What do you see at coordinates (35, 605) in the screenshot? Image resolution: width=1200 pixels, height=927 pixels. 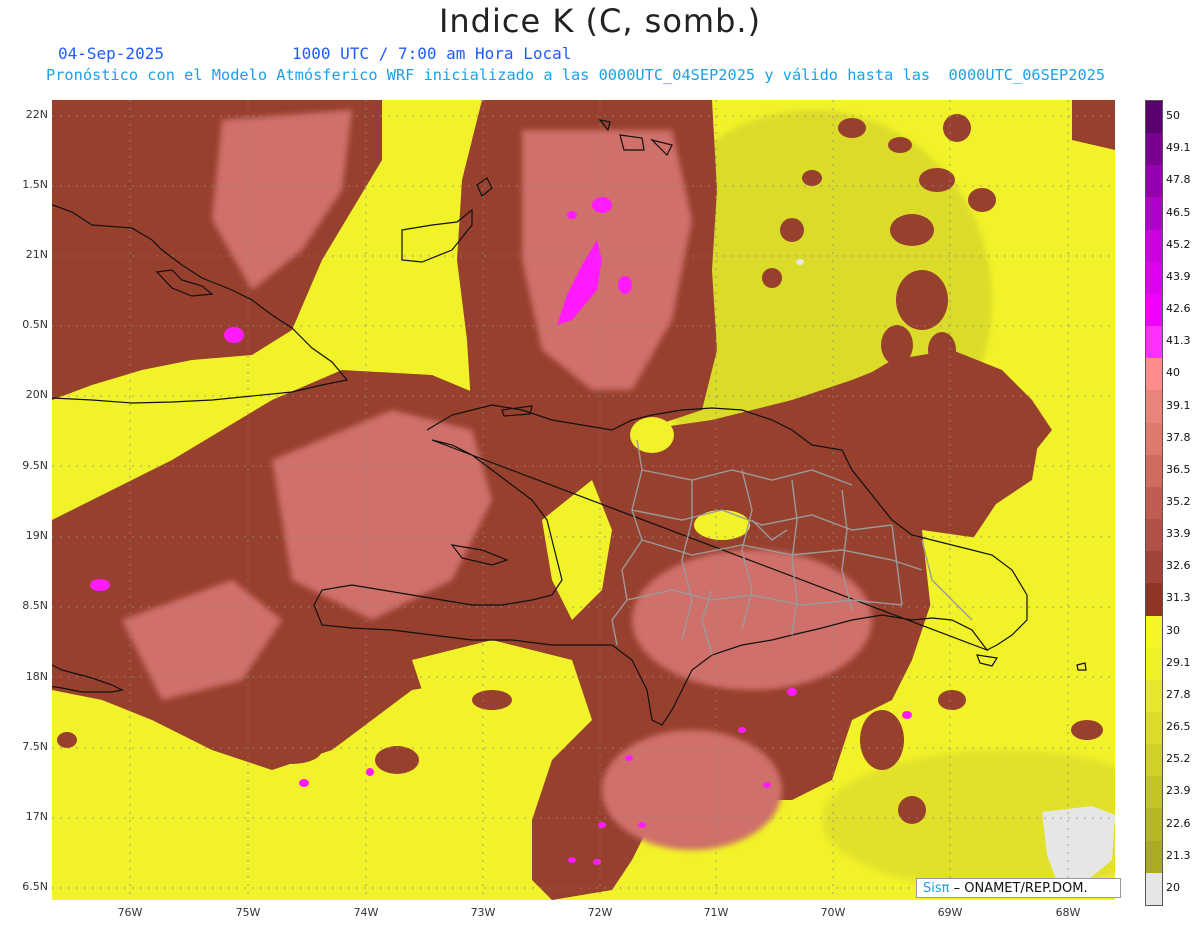 I see `lat-label: 8.5N` at bounding box center [35, 605].